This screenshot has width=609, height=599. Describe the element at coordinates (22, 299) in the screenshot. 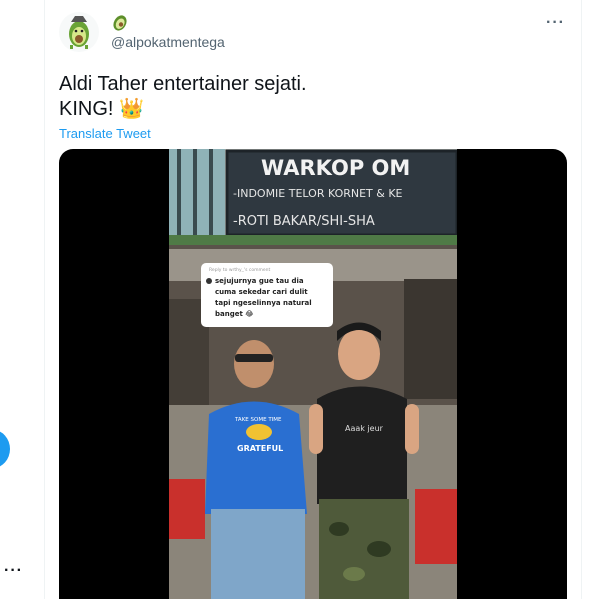

I see `left-navigation: ···` at that location.